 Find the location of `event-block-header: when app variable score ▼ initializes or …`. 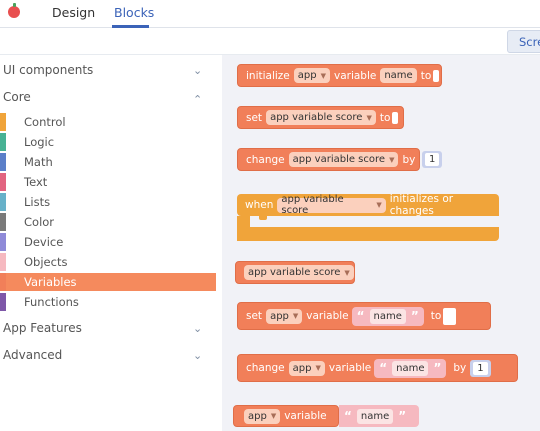

event-block-header: when app variable score ▼ initializes or … is located at coordinates (368, 205).